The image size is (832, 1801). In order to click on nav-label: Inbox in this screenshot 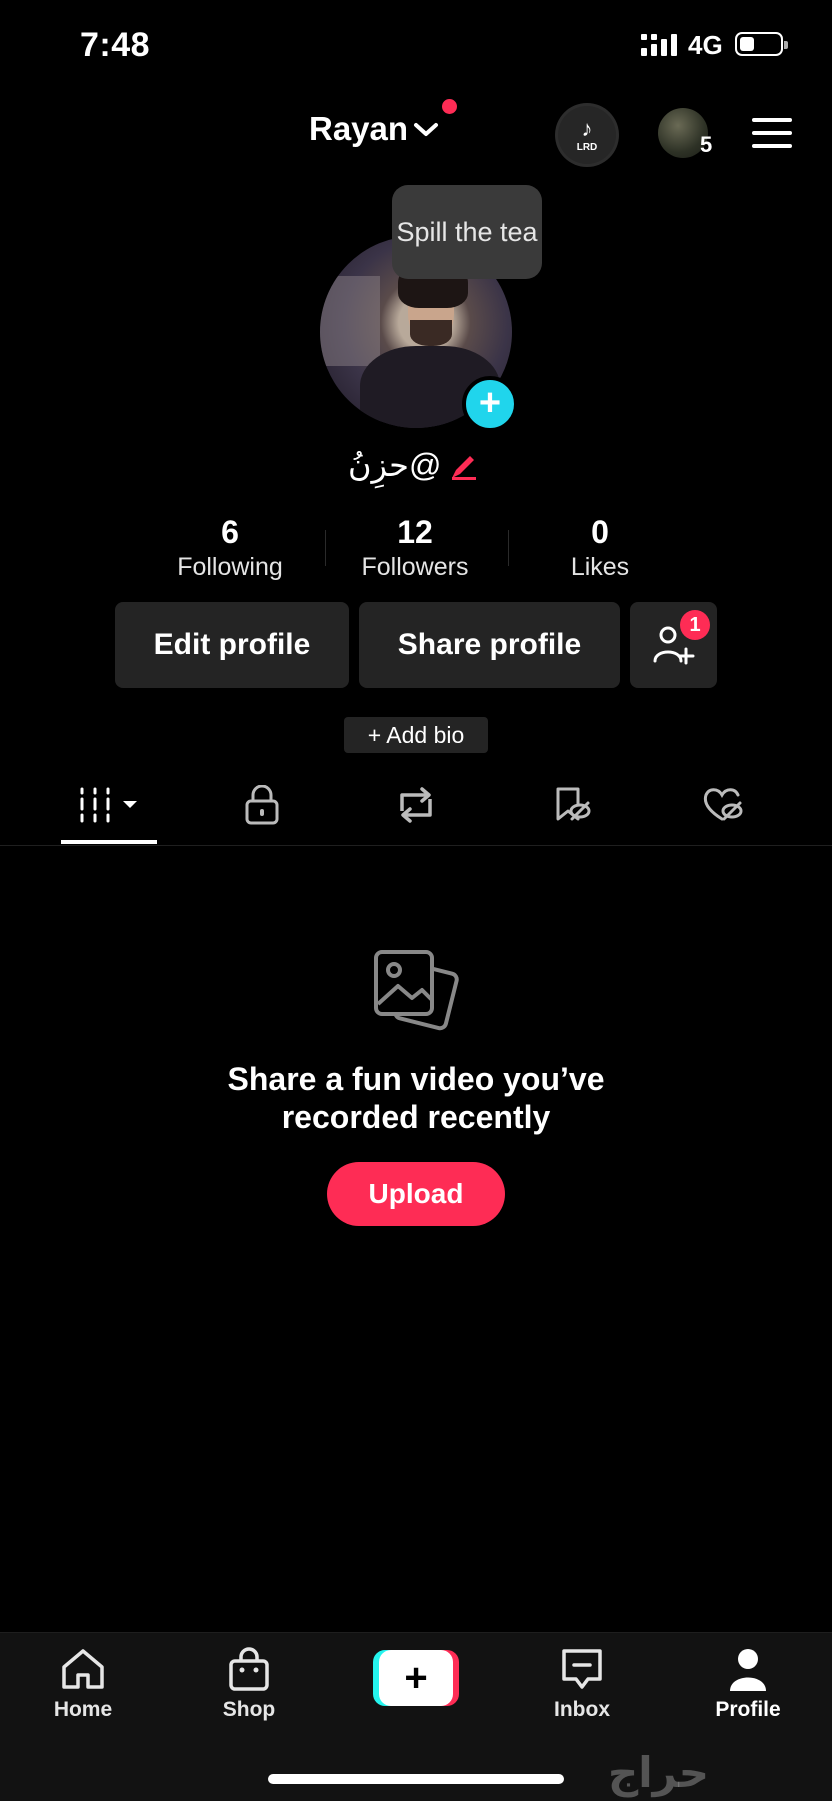, I will do `click(582, 1709)`.